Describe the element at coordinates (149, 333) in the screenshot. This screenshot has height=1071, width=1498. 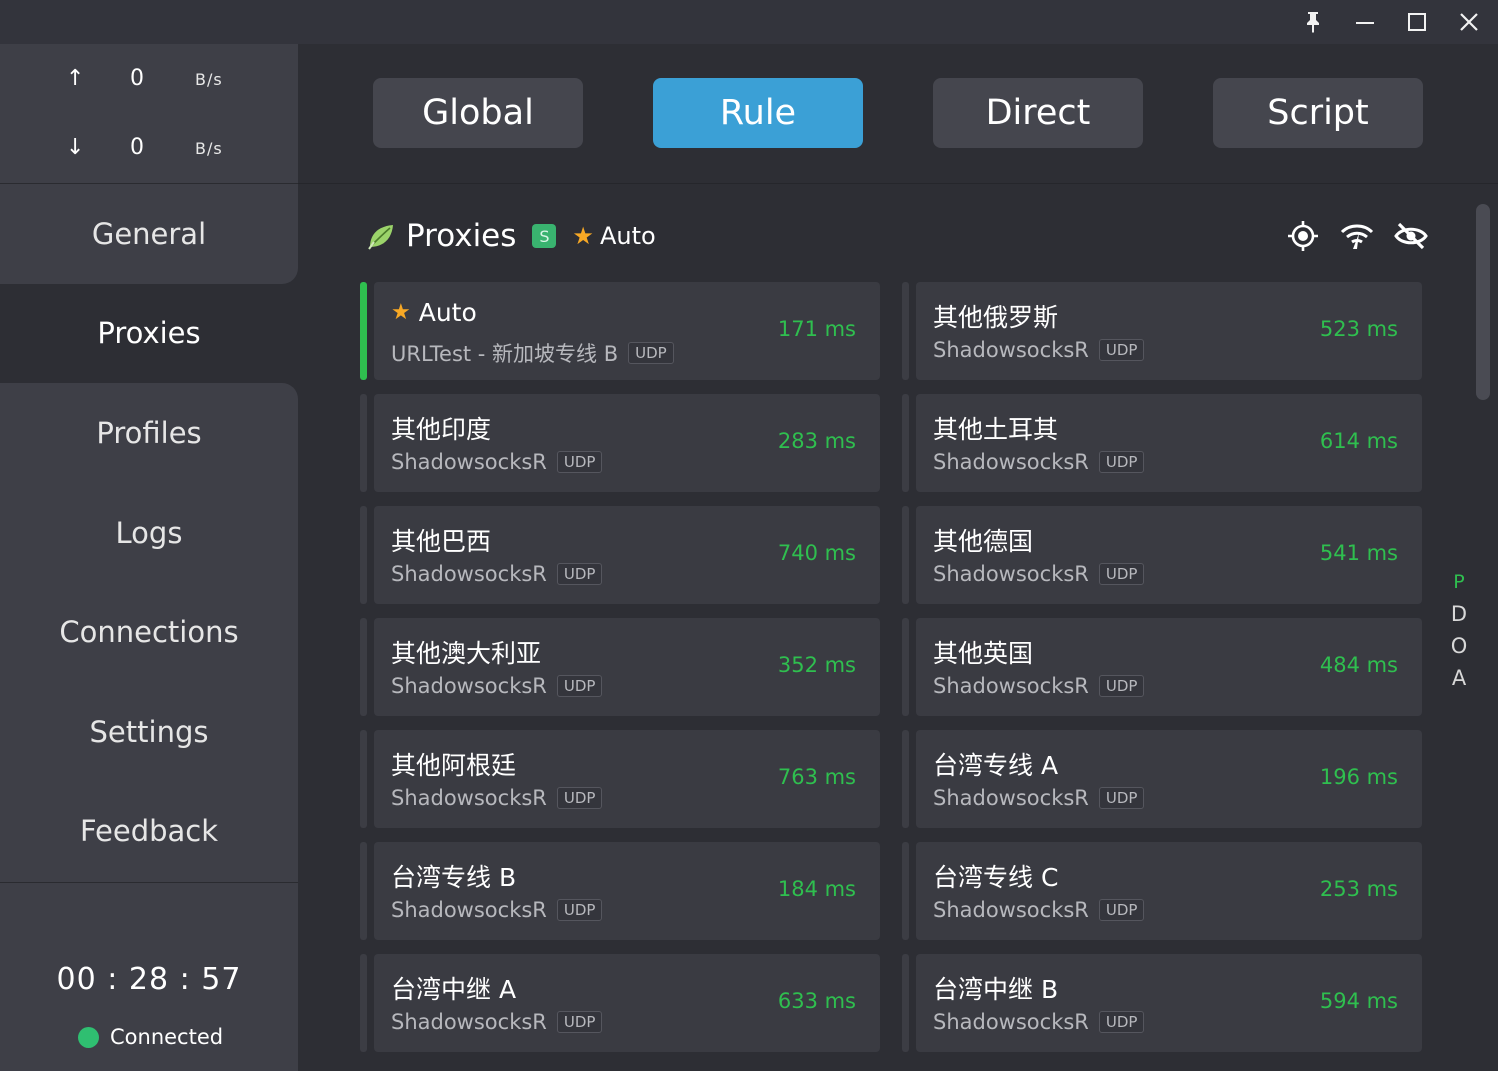
I see `nav-item-proxies: Proxies` at that location.